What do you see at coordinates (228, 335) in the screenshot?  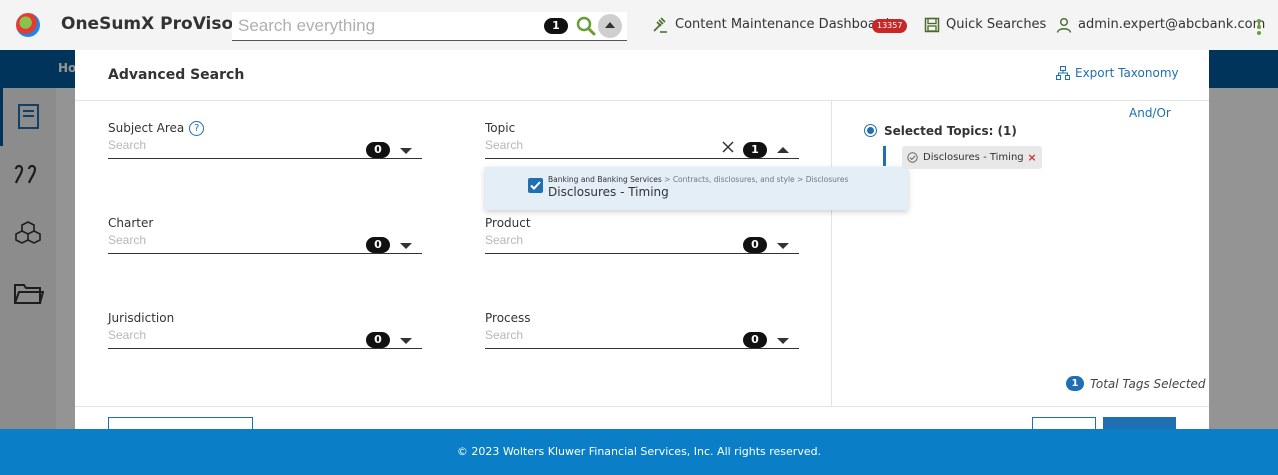 I see `jurisdiction-search-input` at bounding box center [228, 335].